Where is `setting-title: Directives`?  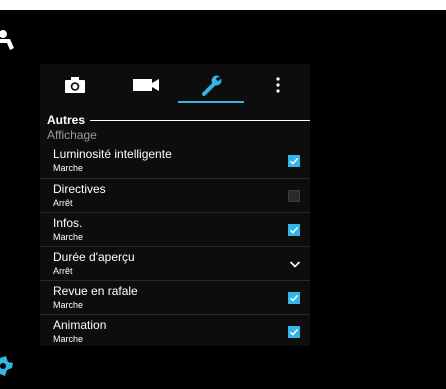
setting-title: Directives is located at coordinates (79, 189).